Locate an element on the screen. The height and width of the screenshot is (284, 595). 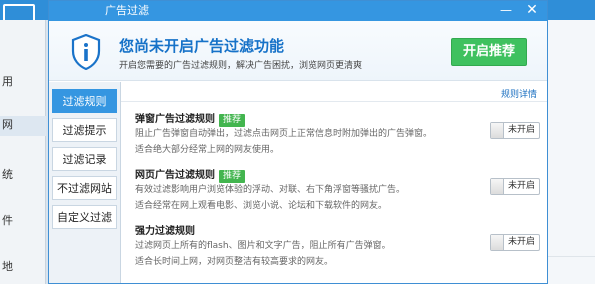
background-sidebar-item: 件 is located at coordinates (23, 222).